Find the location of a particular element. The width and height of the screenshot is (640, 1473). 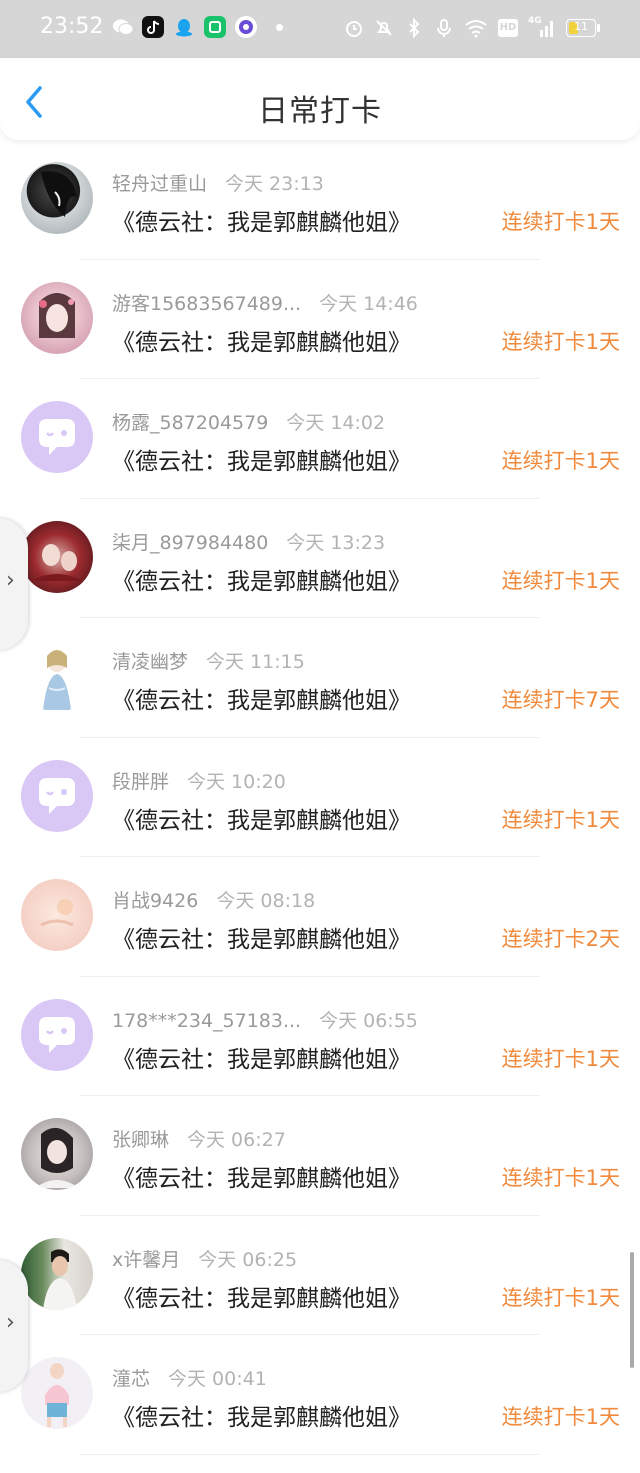

user-name: 柒月_897984480 is located at coordinates (190, 541).